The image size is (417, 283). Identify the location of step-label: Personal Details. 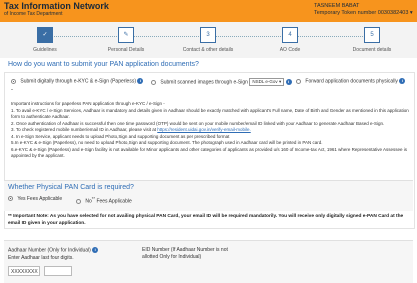
(126, 50).